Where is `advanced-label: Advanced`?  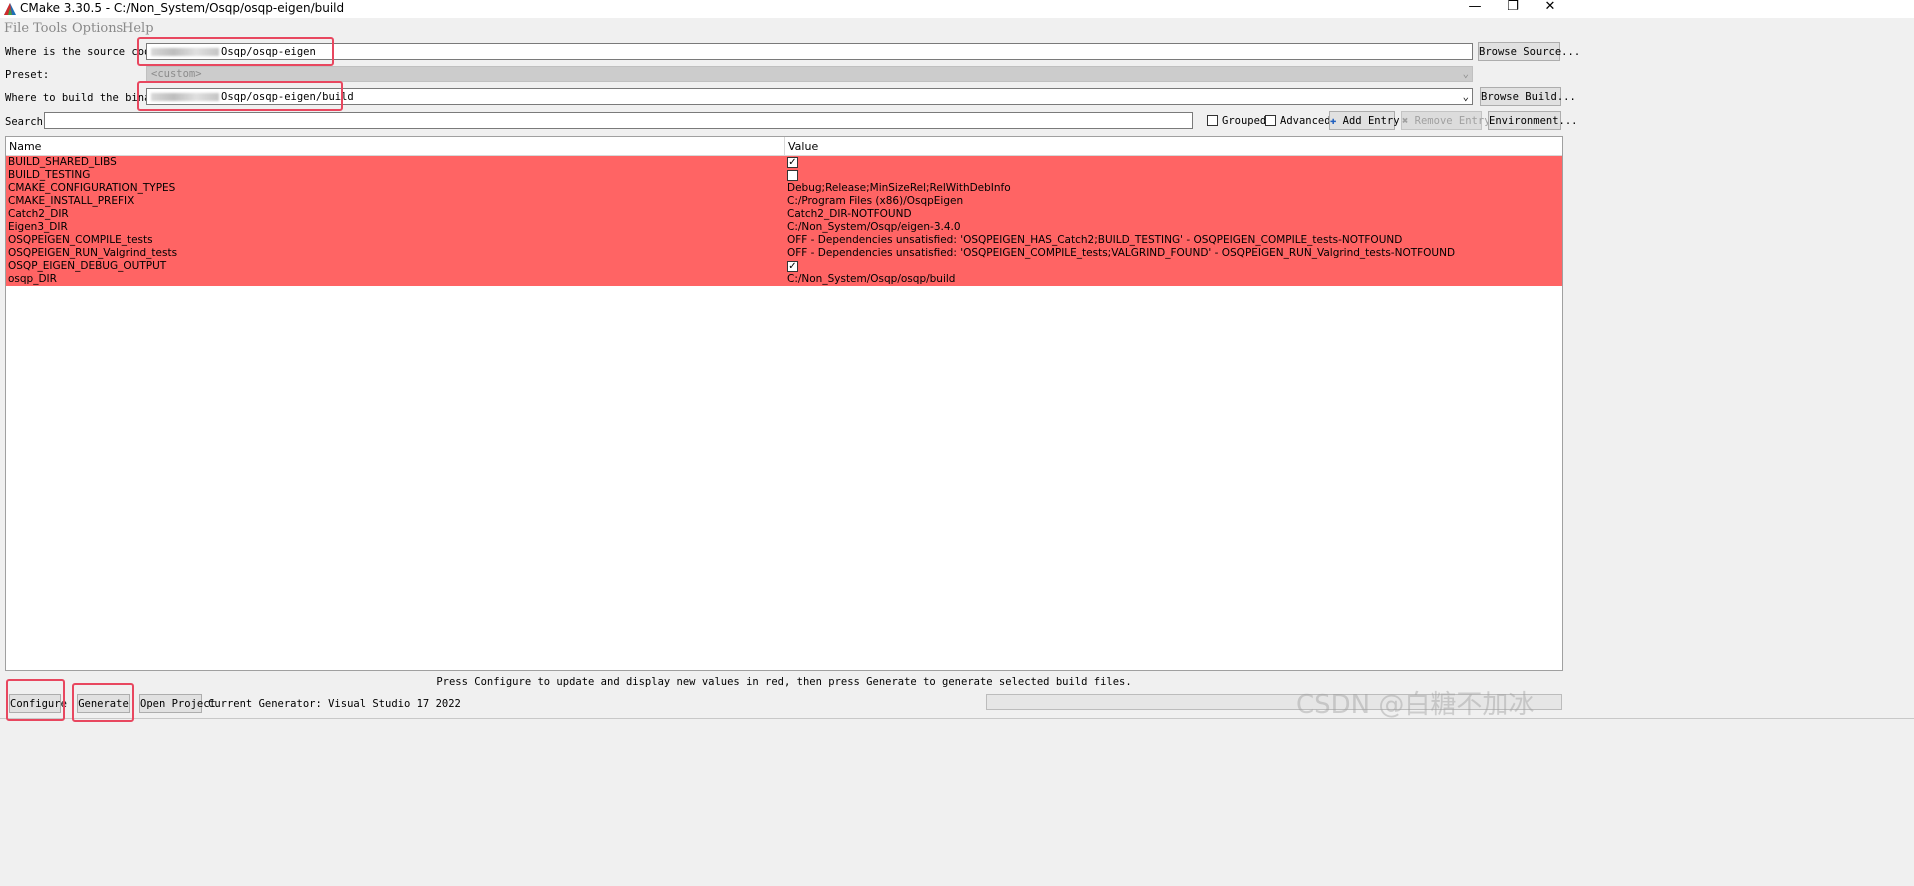 advanced-label: Advanced is located at coordinates (1305, 121).